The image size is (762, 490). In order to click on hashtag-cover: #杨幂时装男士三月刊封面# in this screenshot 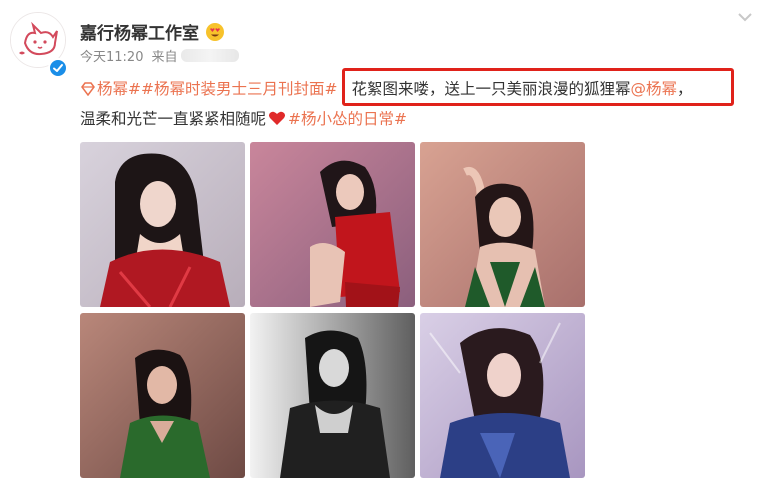, I will do `click(239, 89)`.